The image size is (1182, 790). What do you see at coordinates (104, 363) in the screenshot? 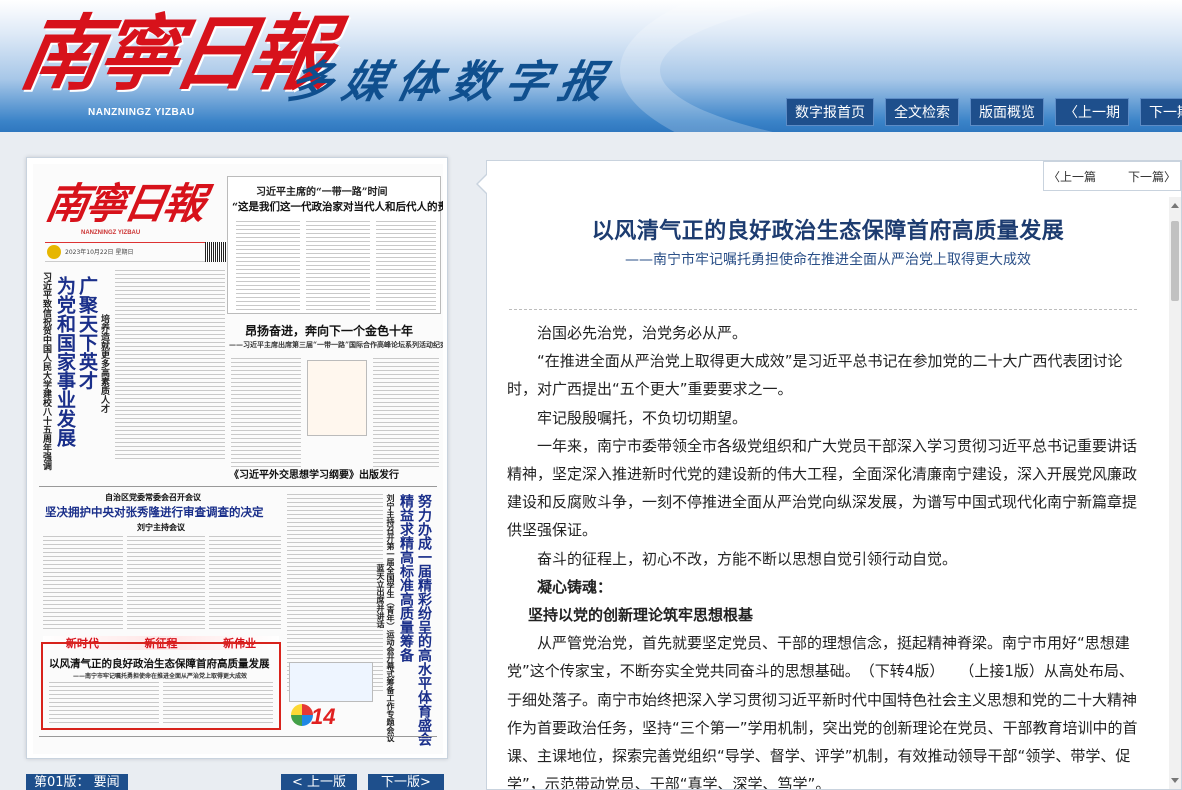
I see `paper-lead-headline-3: 培养造就更多高素质人才` at bounding box center [104, 363].